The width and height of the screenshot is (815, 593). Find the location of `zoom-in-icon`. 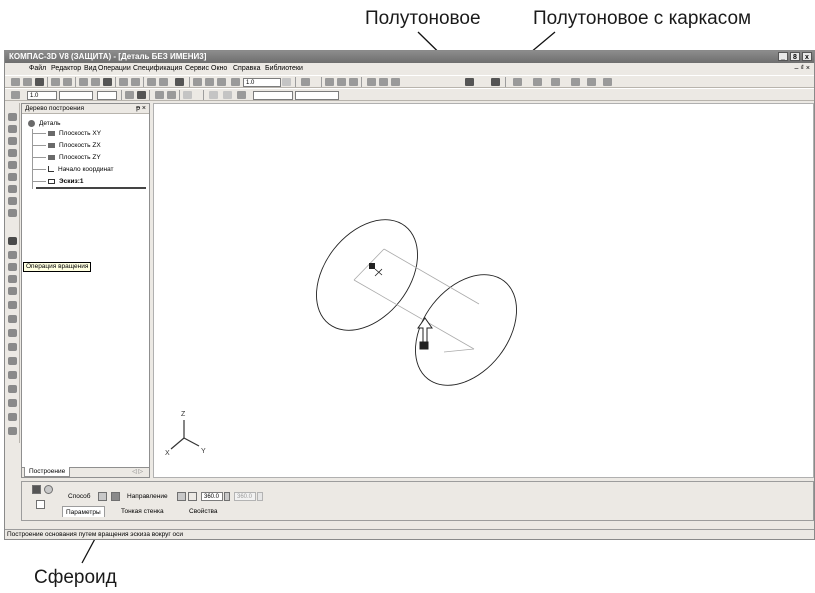

zoom-in-icon is located at coordinates (209, 82).